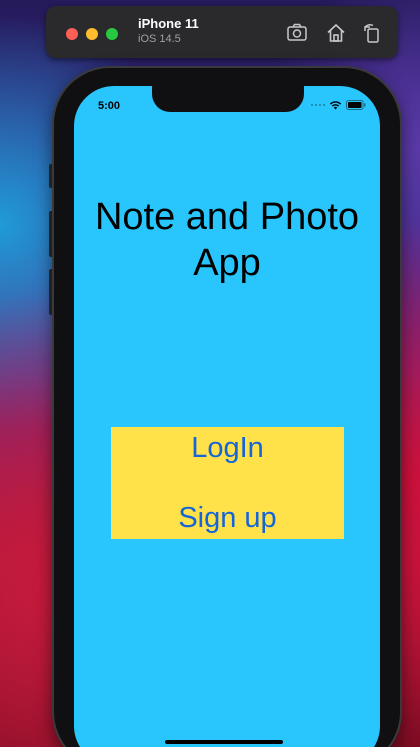 Image resolution: width=420 pixels, height=747 pixels. Describe the element at coordinates (336, 33) in the screenshot. I see `home-icon` at that location.